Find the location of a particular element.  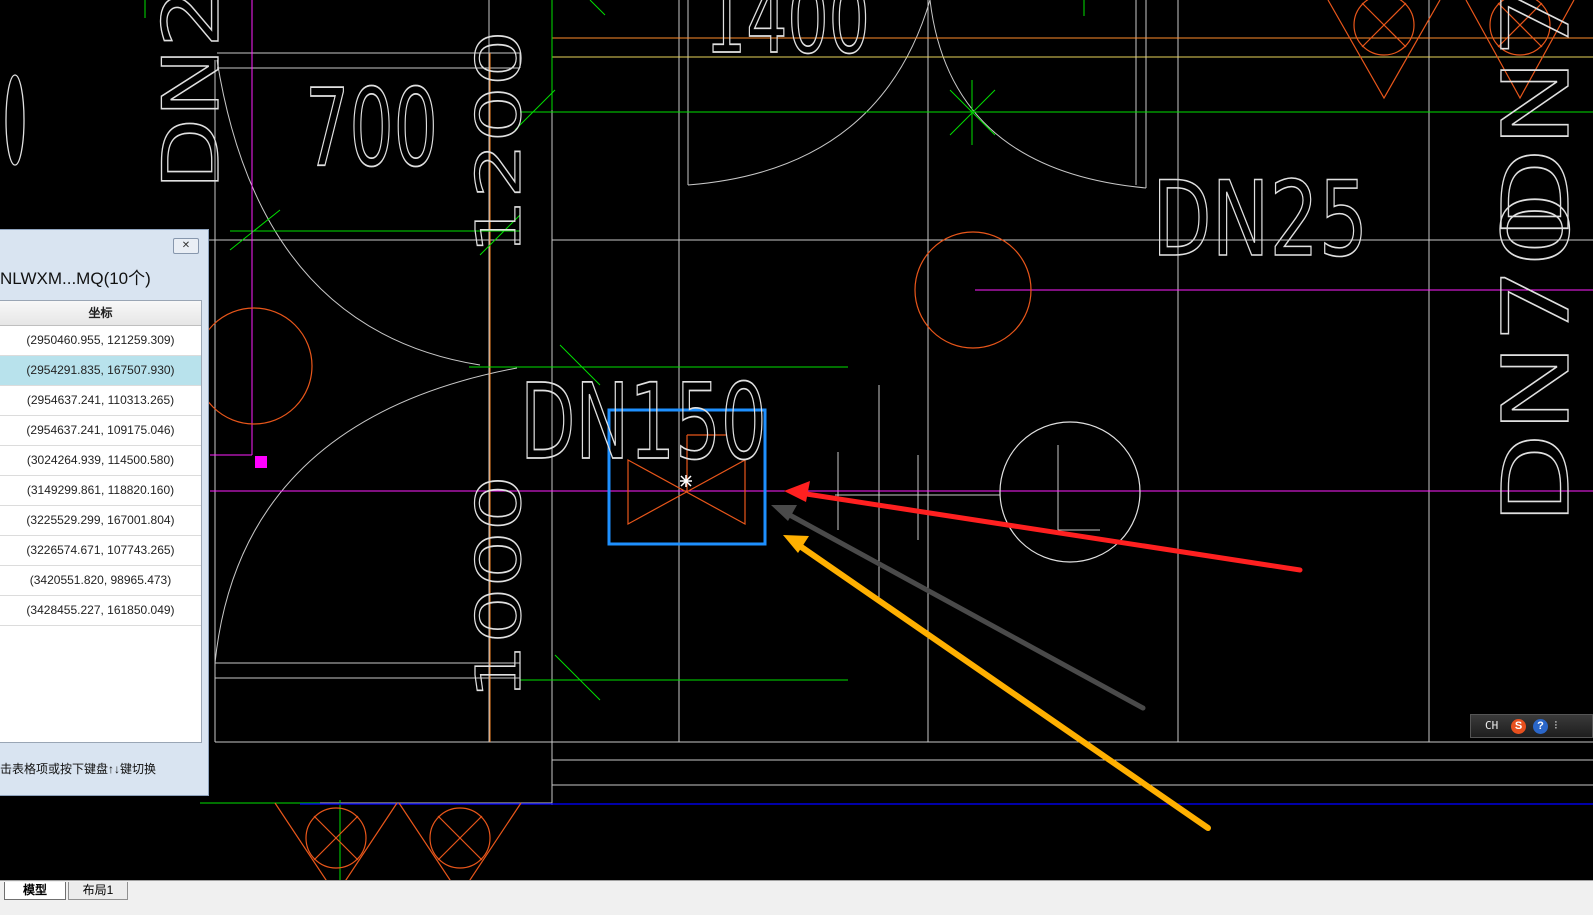

dim-label-dn70-mid: DN70 is located at coordinates (1536, 358).